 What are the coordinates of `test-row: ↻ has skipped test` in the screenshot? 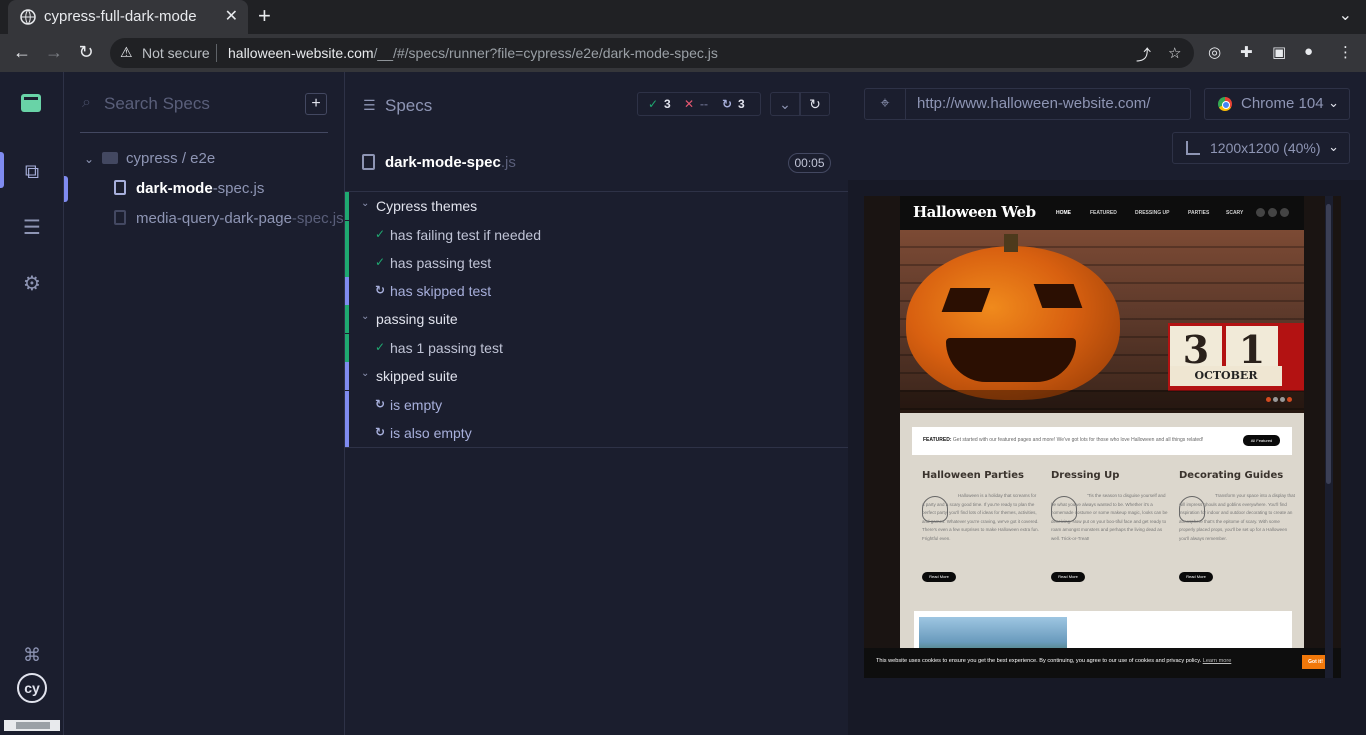 It's located at (596, 291).